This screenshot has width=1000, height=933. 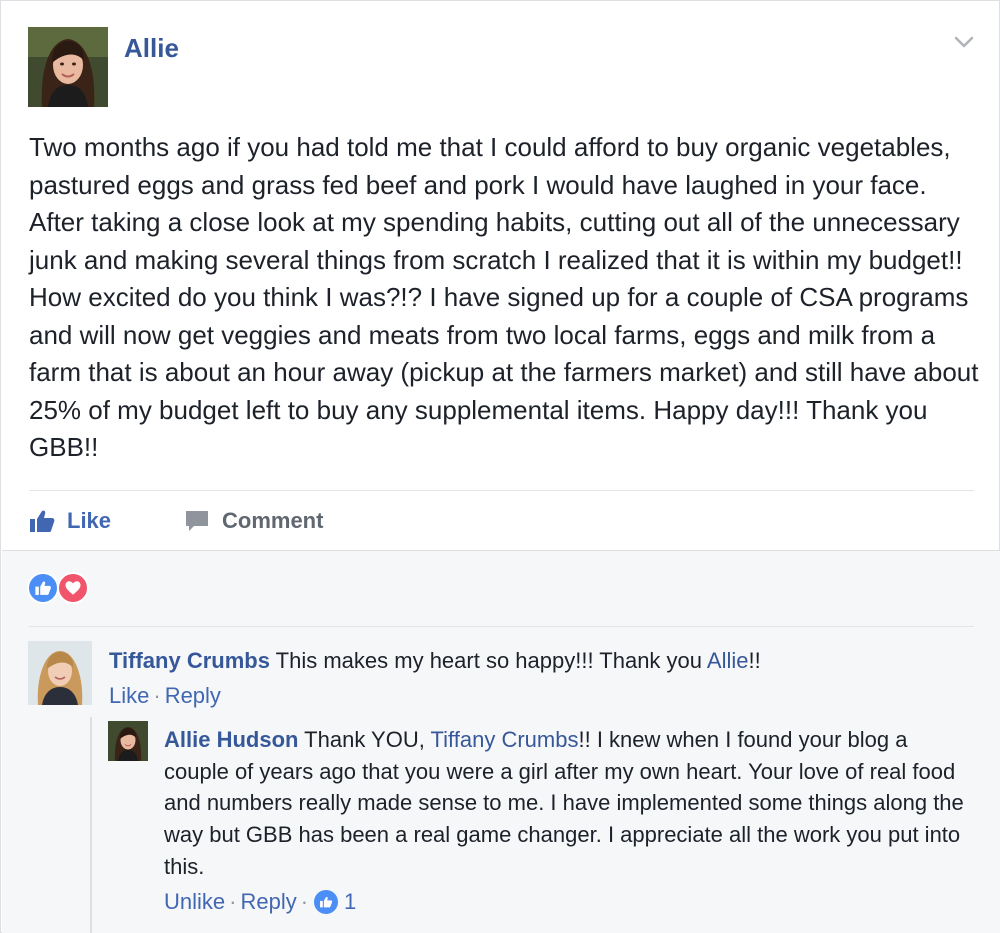 I want to click on reply-author-avatar, so click(x=128, y=741).